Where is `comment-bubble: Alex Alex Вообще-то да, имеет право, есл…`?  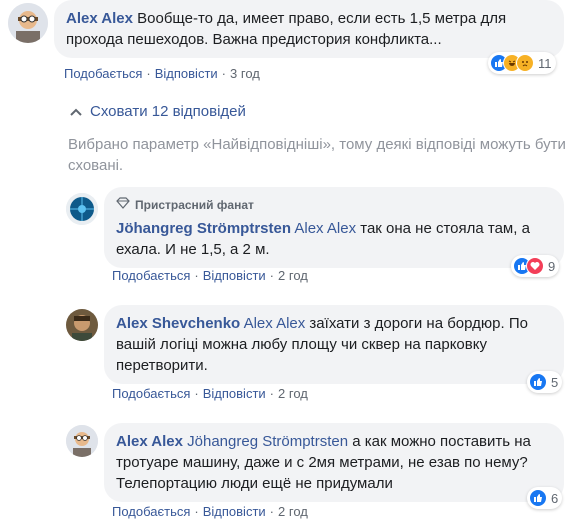
comment-bubble: Alex Alex Вообще-то да, имеет право, есл… is located at coordinates (309, 29).